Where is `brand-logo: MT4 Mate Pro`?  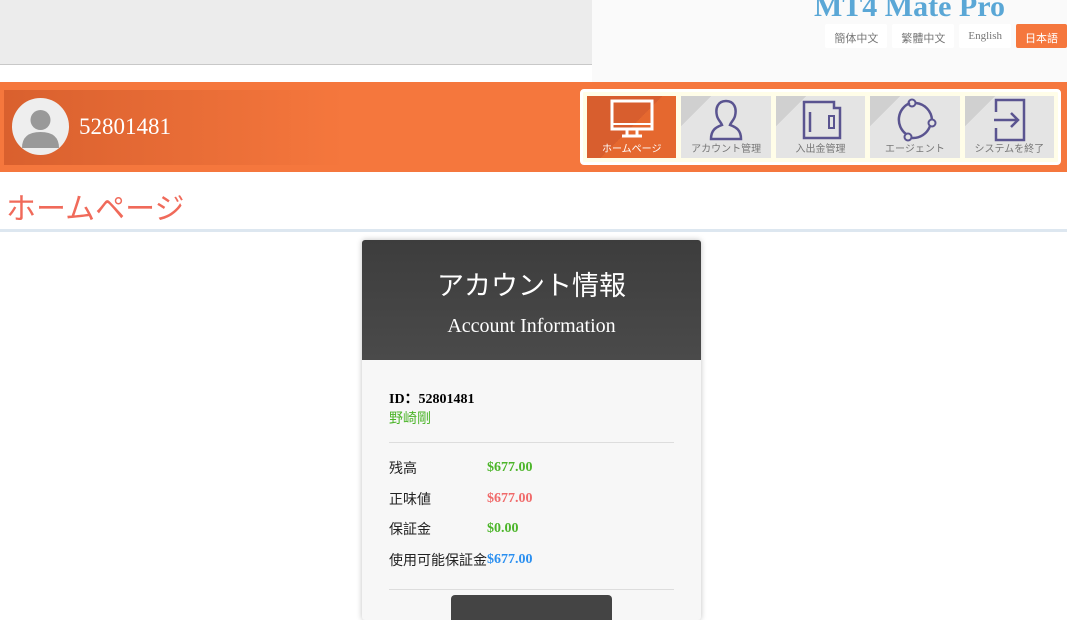 brand-logo: MT4 Mate Pro is located at coordinates (909, 11).